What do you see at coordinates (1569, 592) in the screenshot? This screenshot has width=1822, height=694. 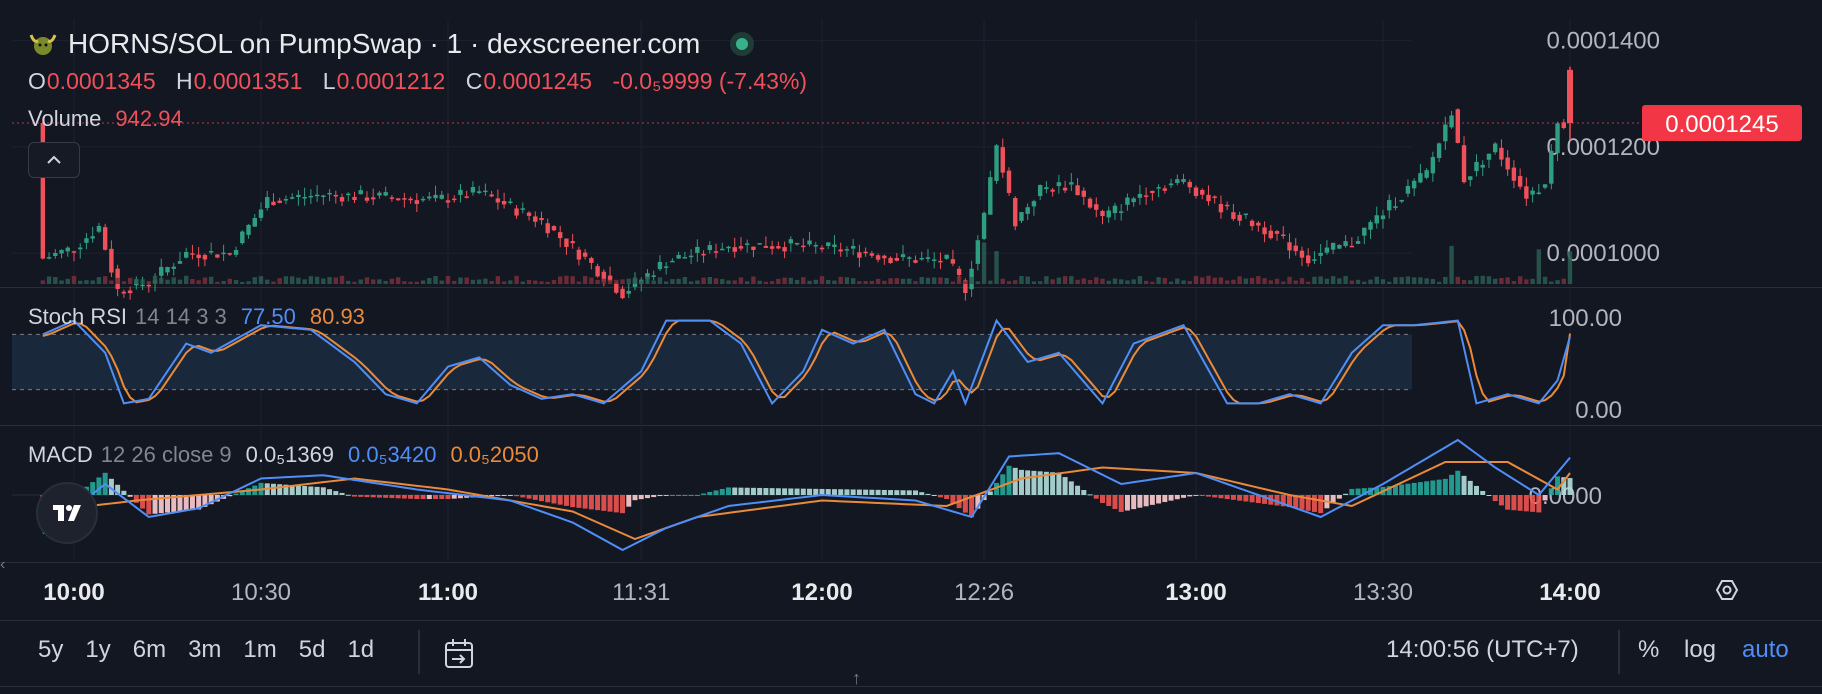 I see `time-axis-label: 14:00` at bounding box center [1569, 592].